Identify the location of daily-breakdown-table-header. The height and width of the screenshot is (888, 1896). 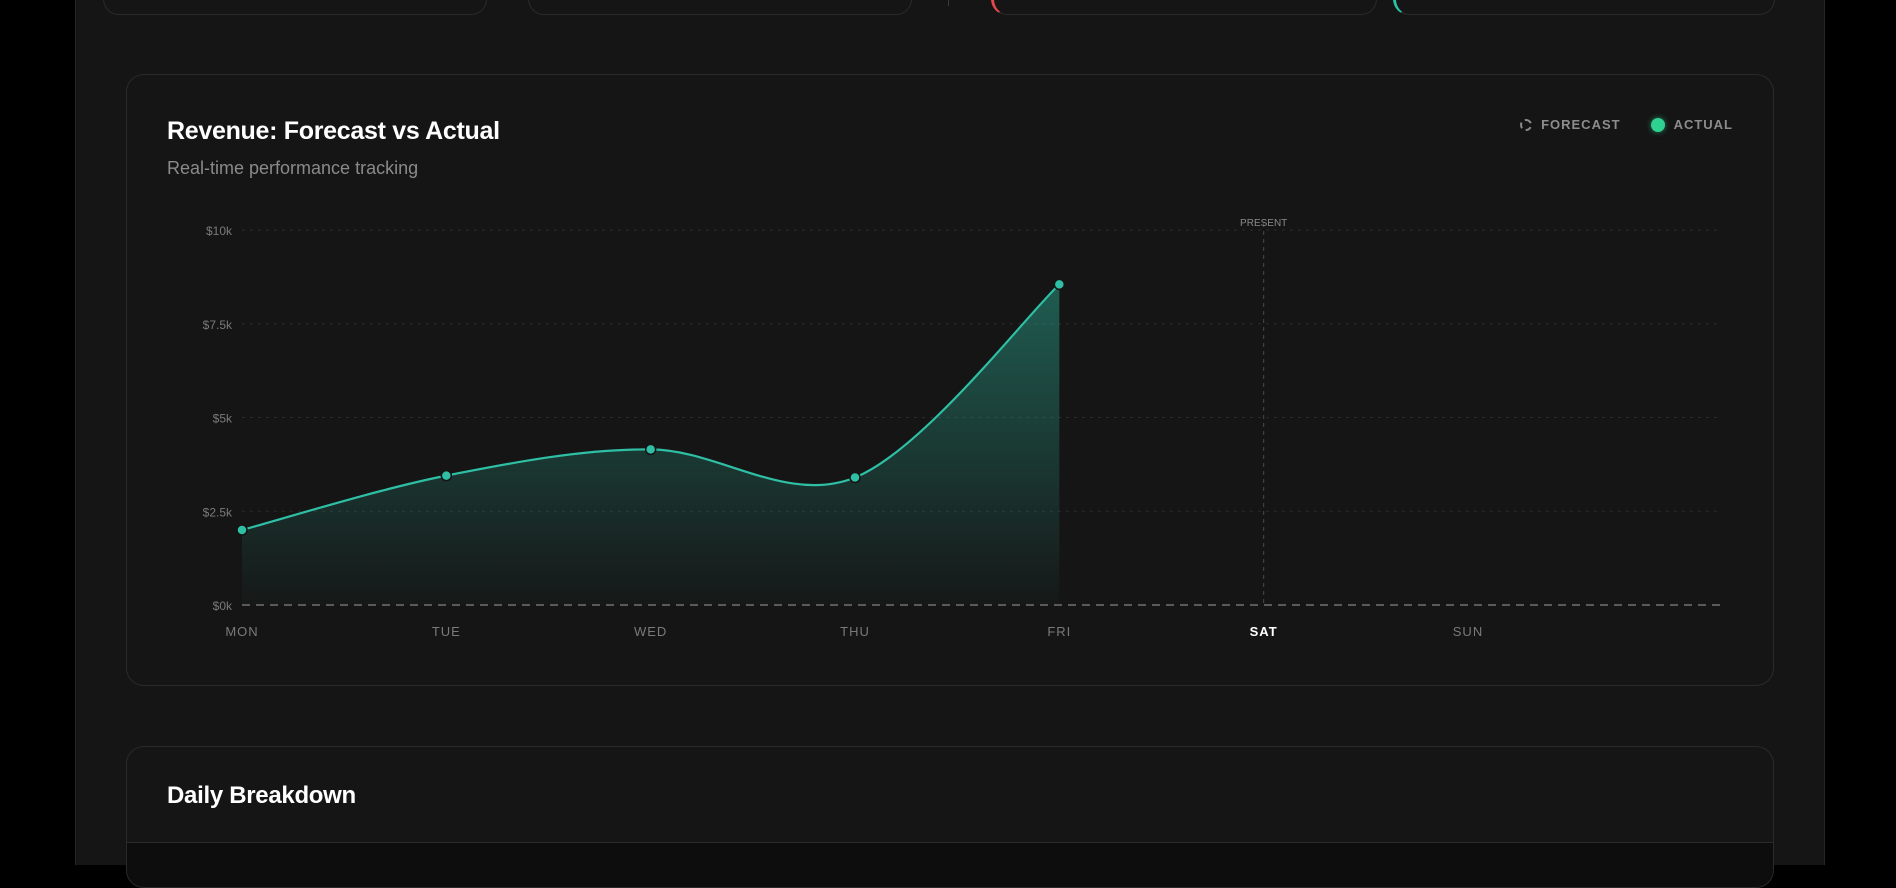
(950, 864).